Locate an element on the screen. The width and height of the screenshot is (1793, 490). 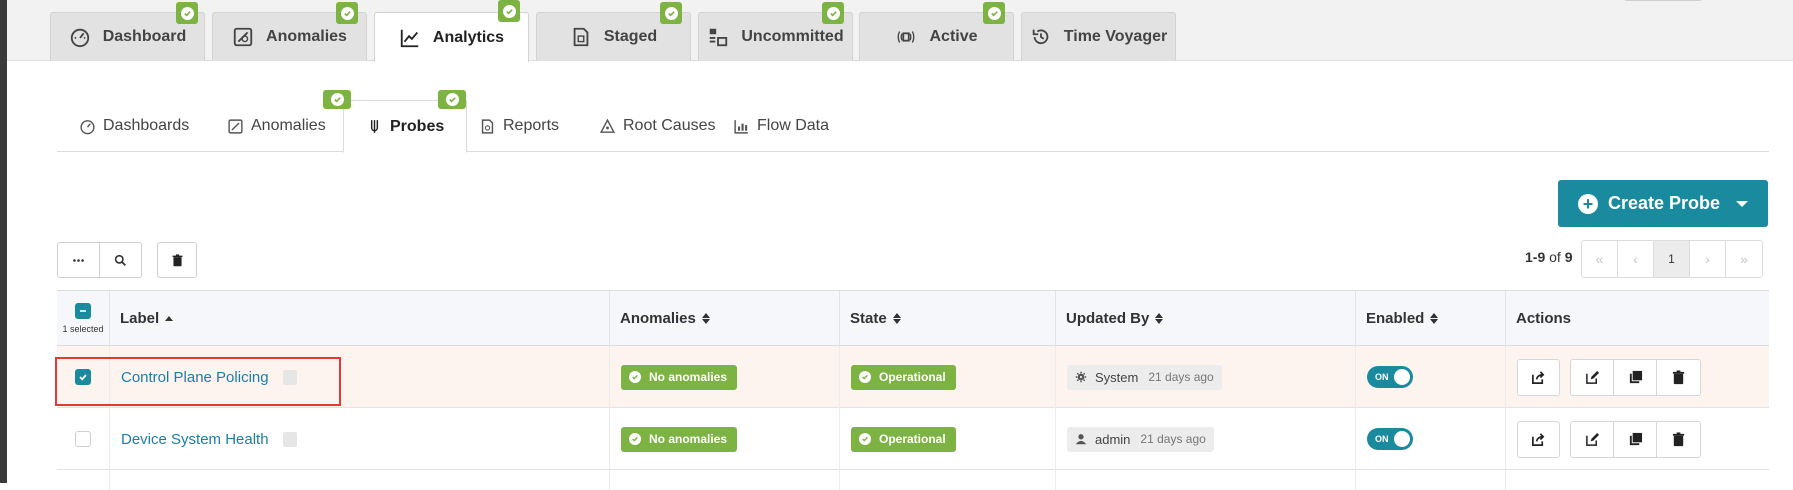
row-state-cell: Operational is located at coordinates (947, 377).